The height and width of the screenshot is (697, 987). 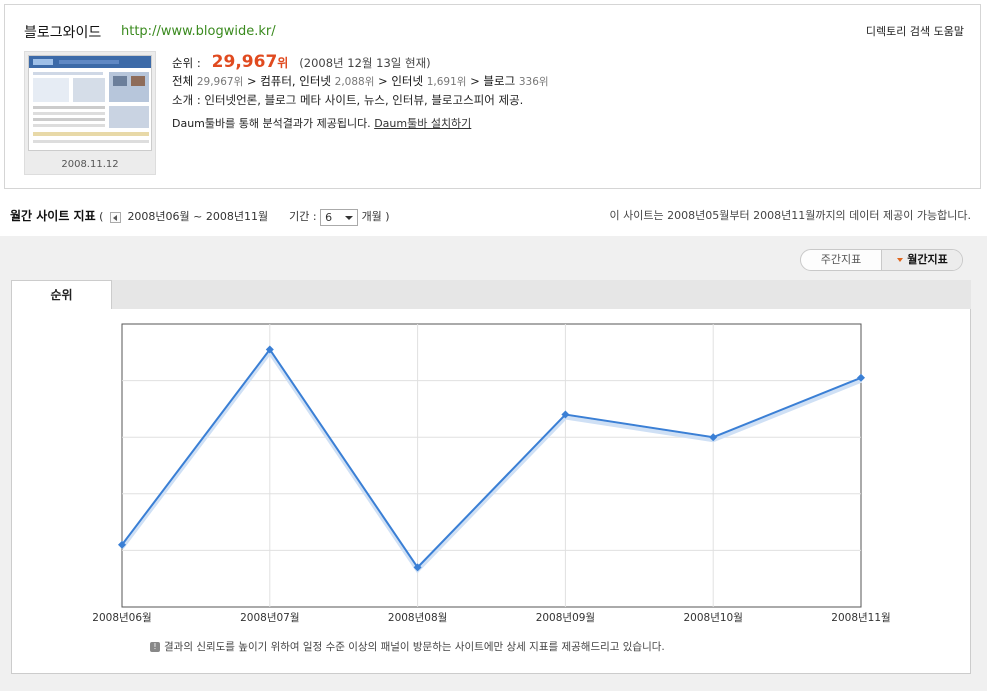 I want to click on toolbar-note: Daum툴바를 통해 분석결과가 제공됩니다. Daum툴바 설치하기, so click(x=360, y=123).